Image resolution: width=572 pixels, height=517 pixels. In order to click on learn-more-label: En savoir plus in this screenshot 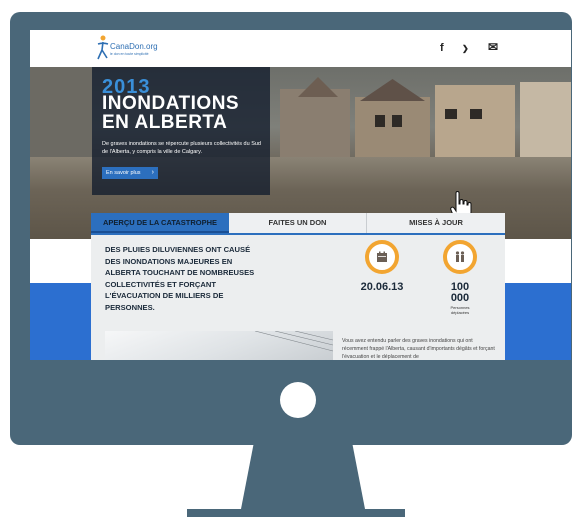, I will do `click(123, 173)`.